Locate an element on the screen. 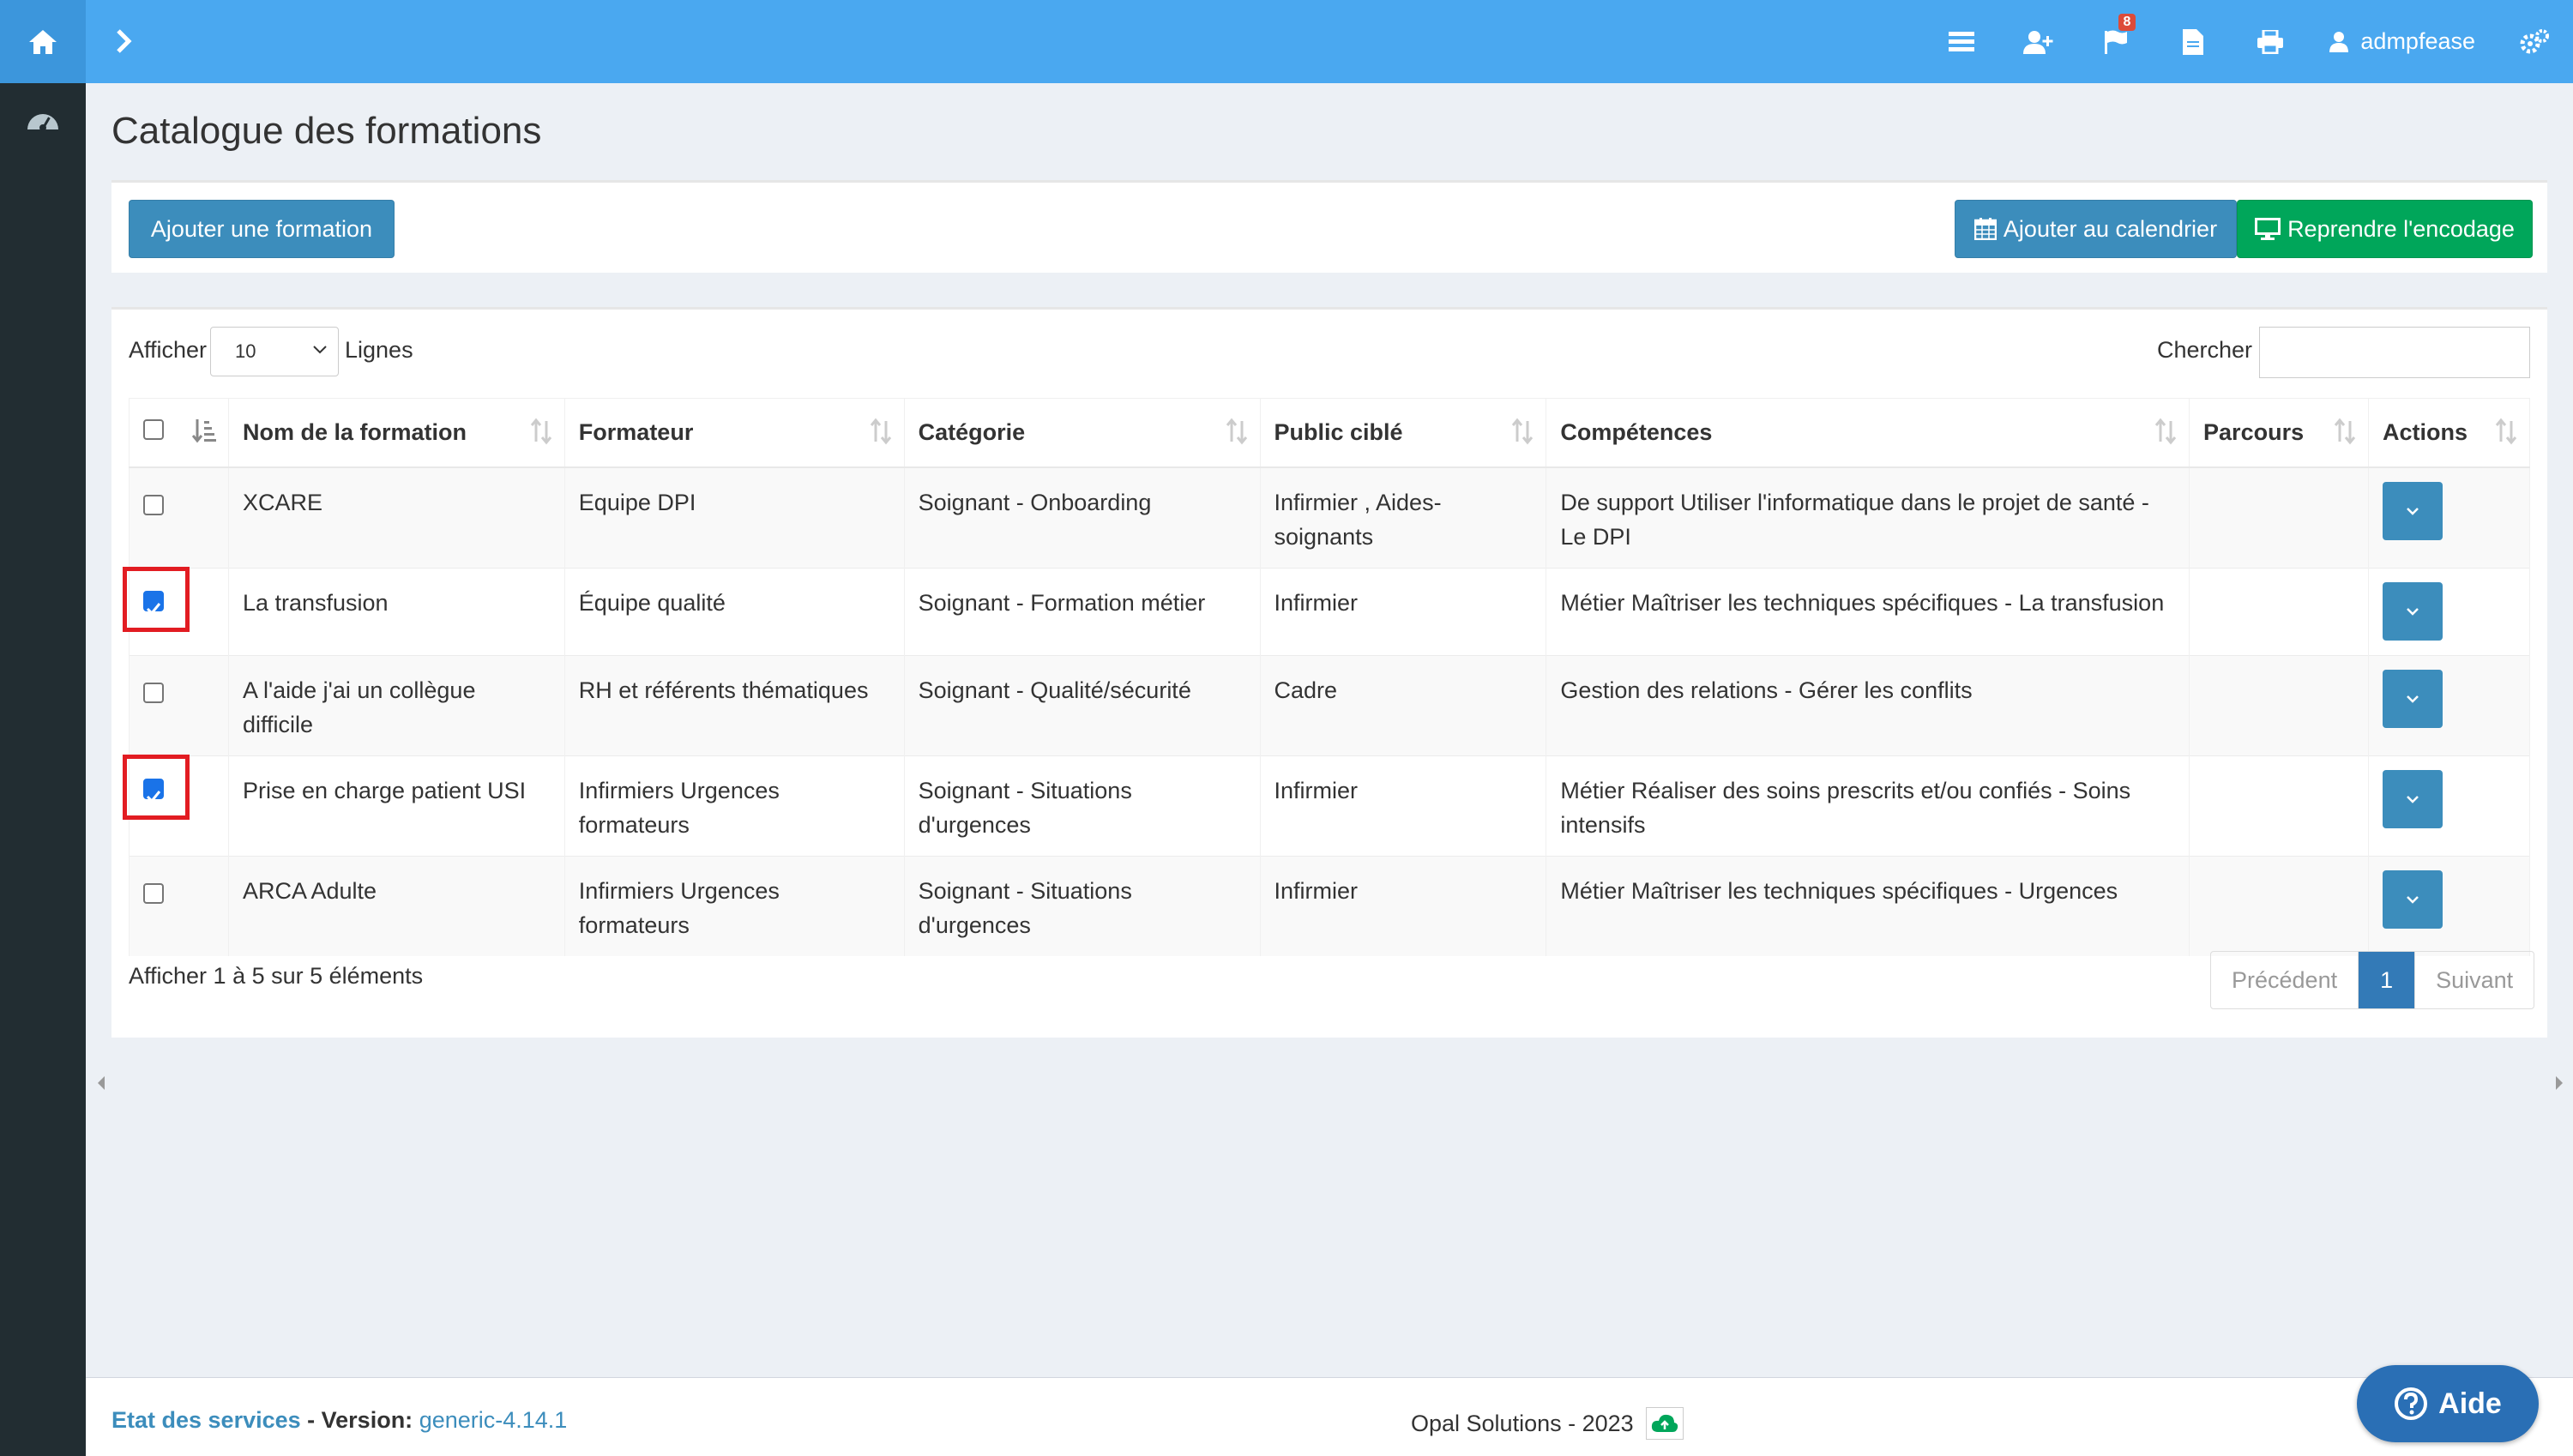 This screenshot has height=1456, width=2573. sort-amount-icon is located at coordinates (204, 430).